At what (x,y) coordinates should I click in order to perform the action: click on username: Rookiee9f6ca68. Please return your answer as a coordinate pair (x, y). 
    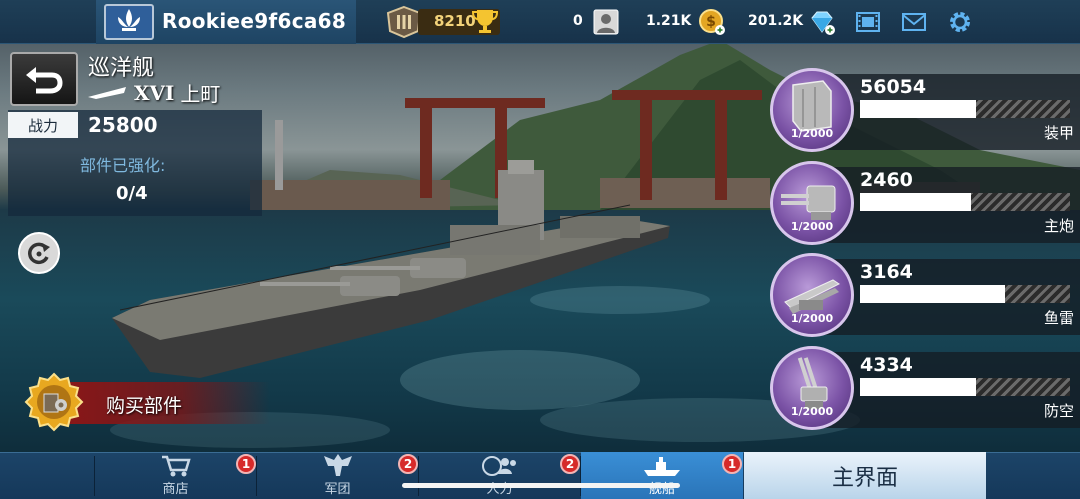
    Looking at the image, I should click on (254, 21).